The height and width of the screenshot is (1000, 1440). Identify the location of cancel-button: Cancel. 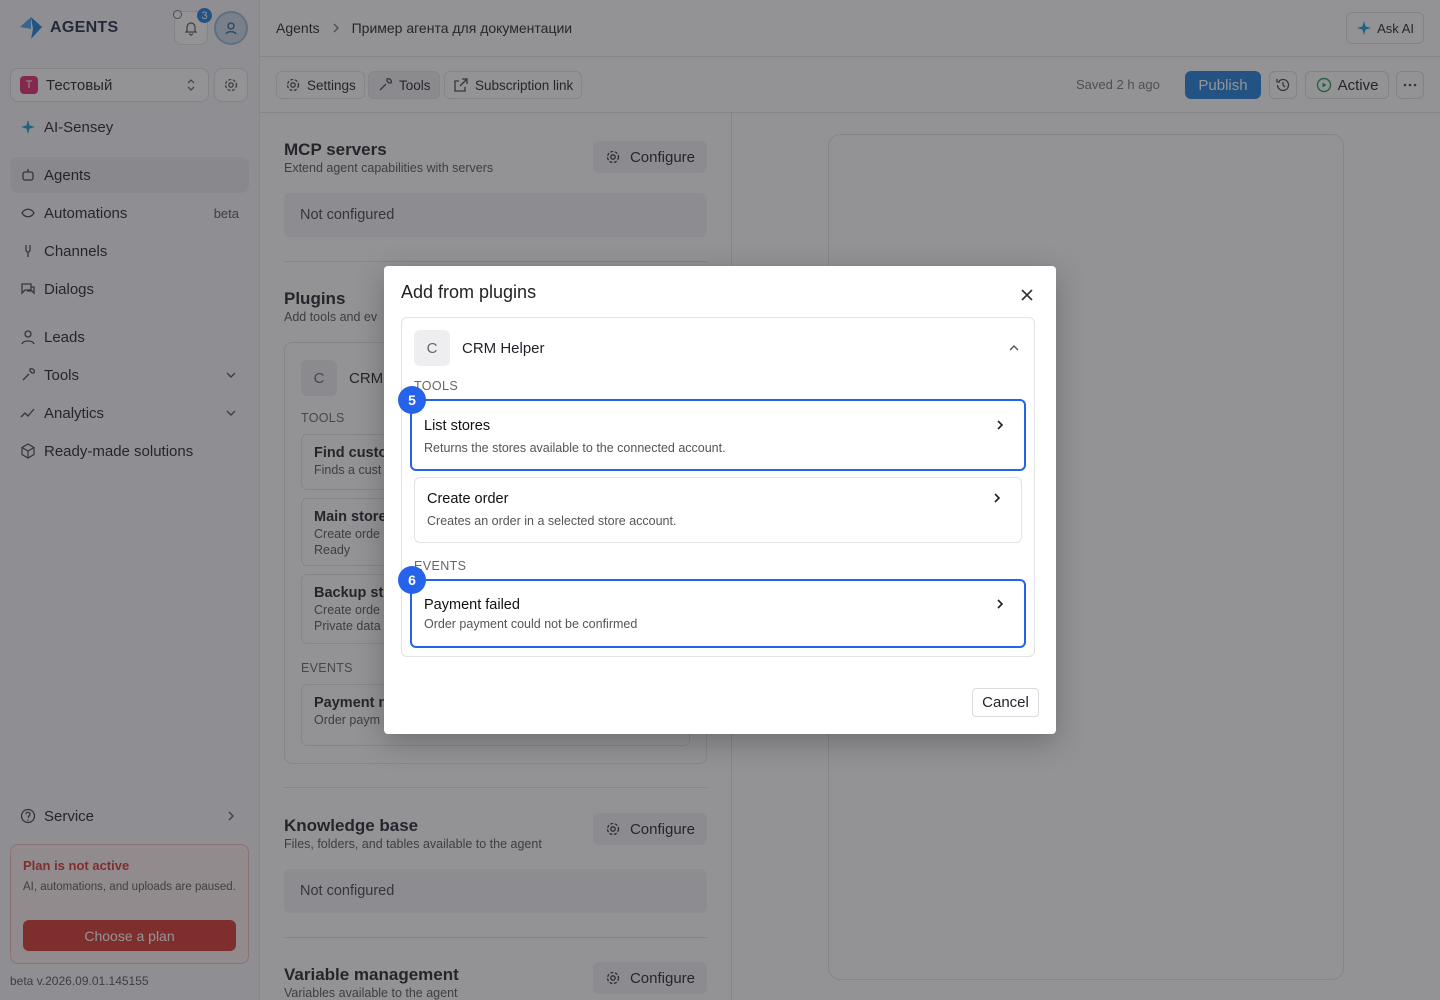
(1005, 702).